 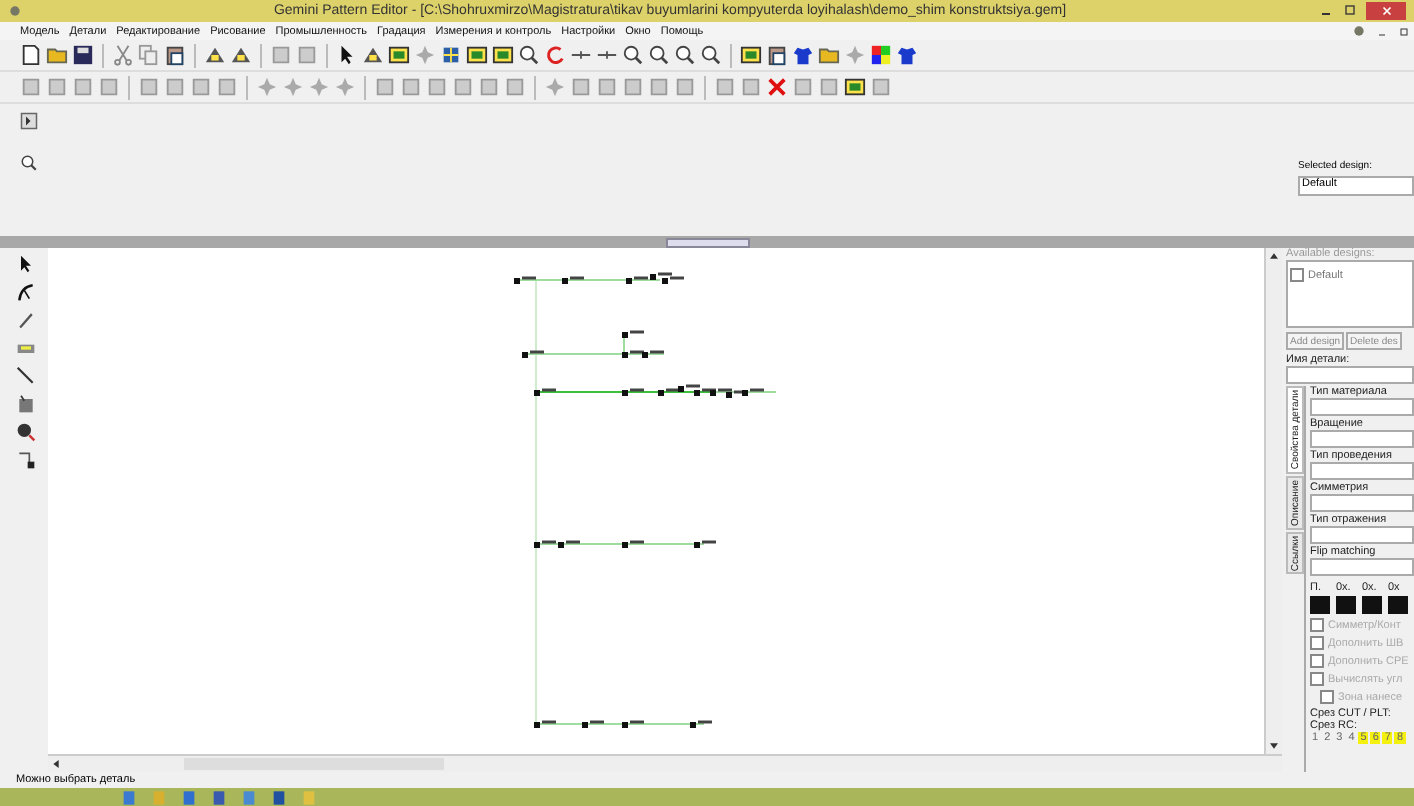 What do you see at coordinates (26, 376) in the screenshot?
I see `line-icon` at bounding box center [26, 376].